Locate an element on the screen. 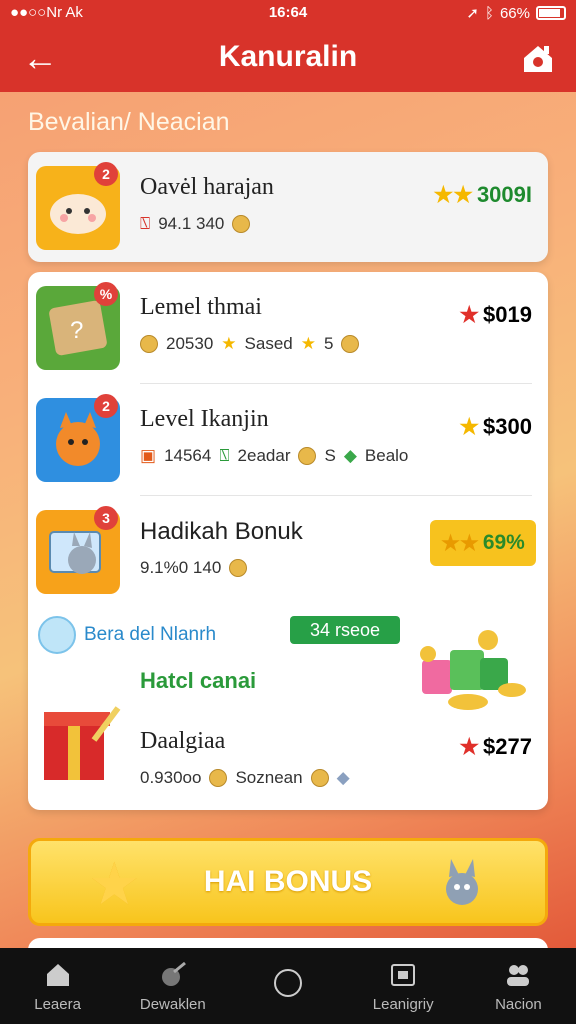 This screenshot has width=576, height=1024. reward-pill: ★★ 69% is located at coordinates (483, 543).